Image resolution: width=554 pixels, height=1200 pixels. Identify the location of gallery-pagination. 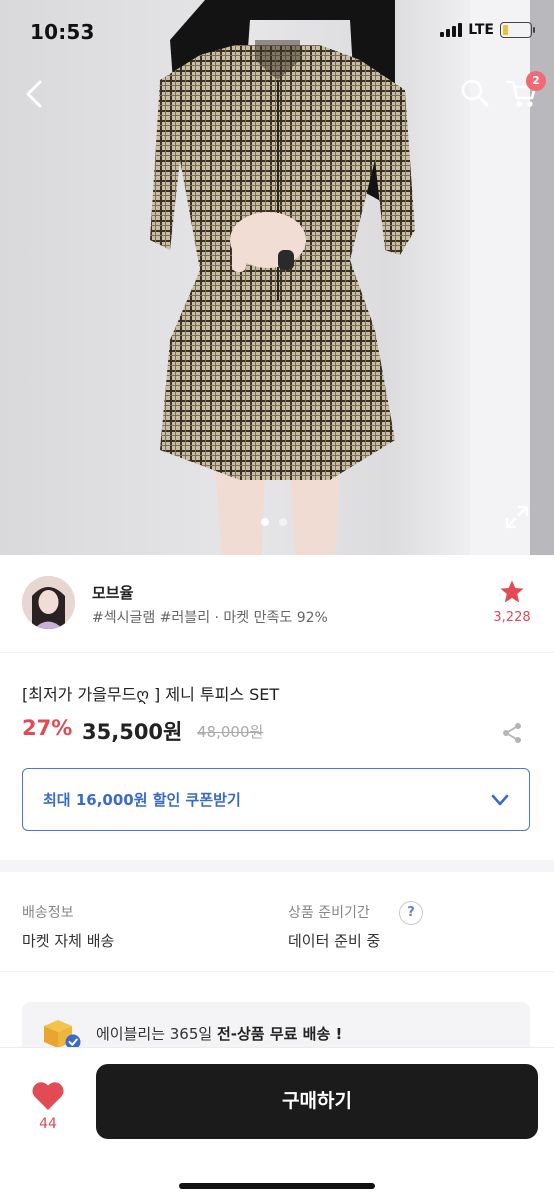
(274, 522).